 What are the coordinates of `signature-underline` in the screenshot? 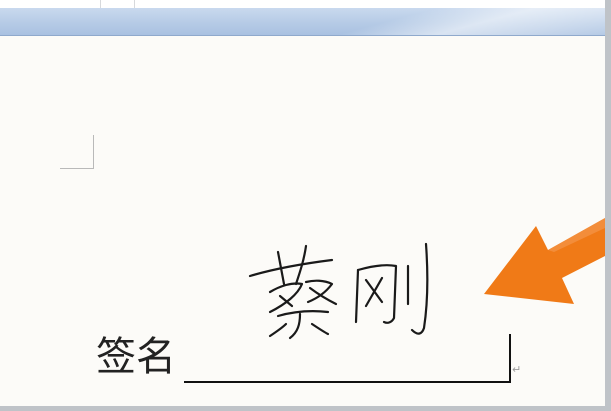 It's located at (347, 382).